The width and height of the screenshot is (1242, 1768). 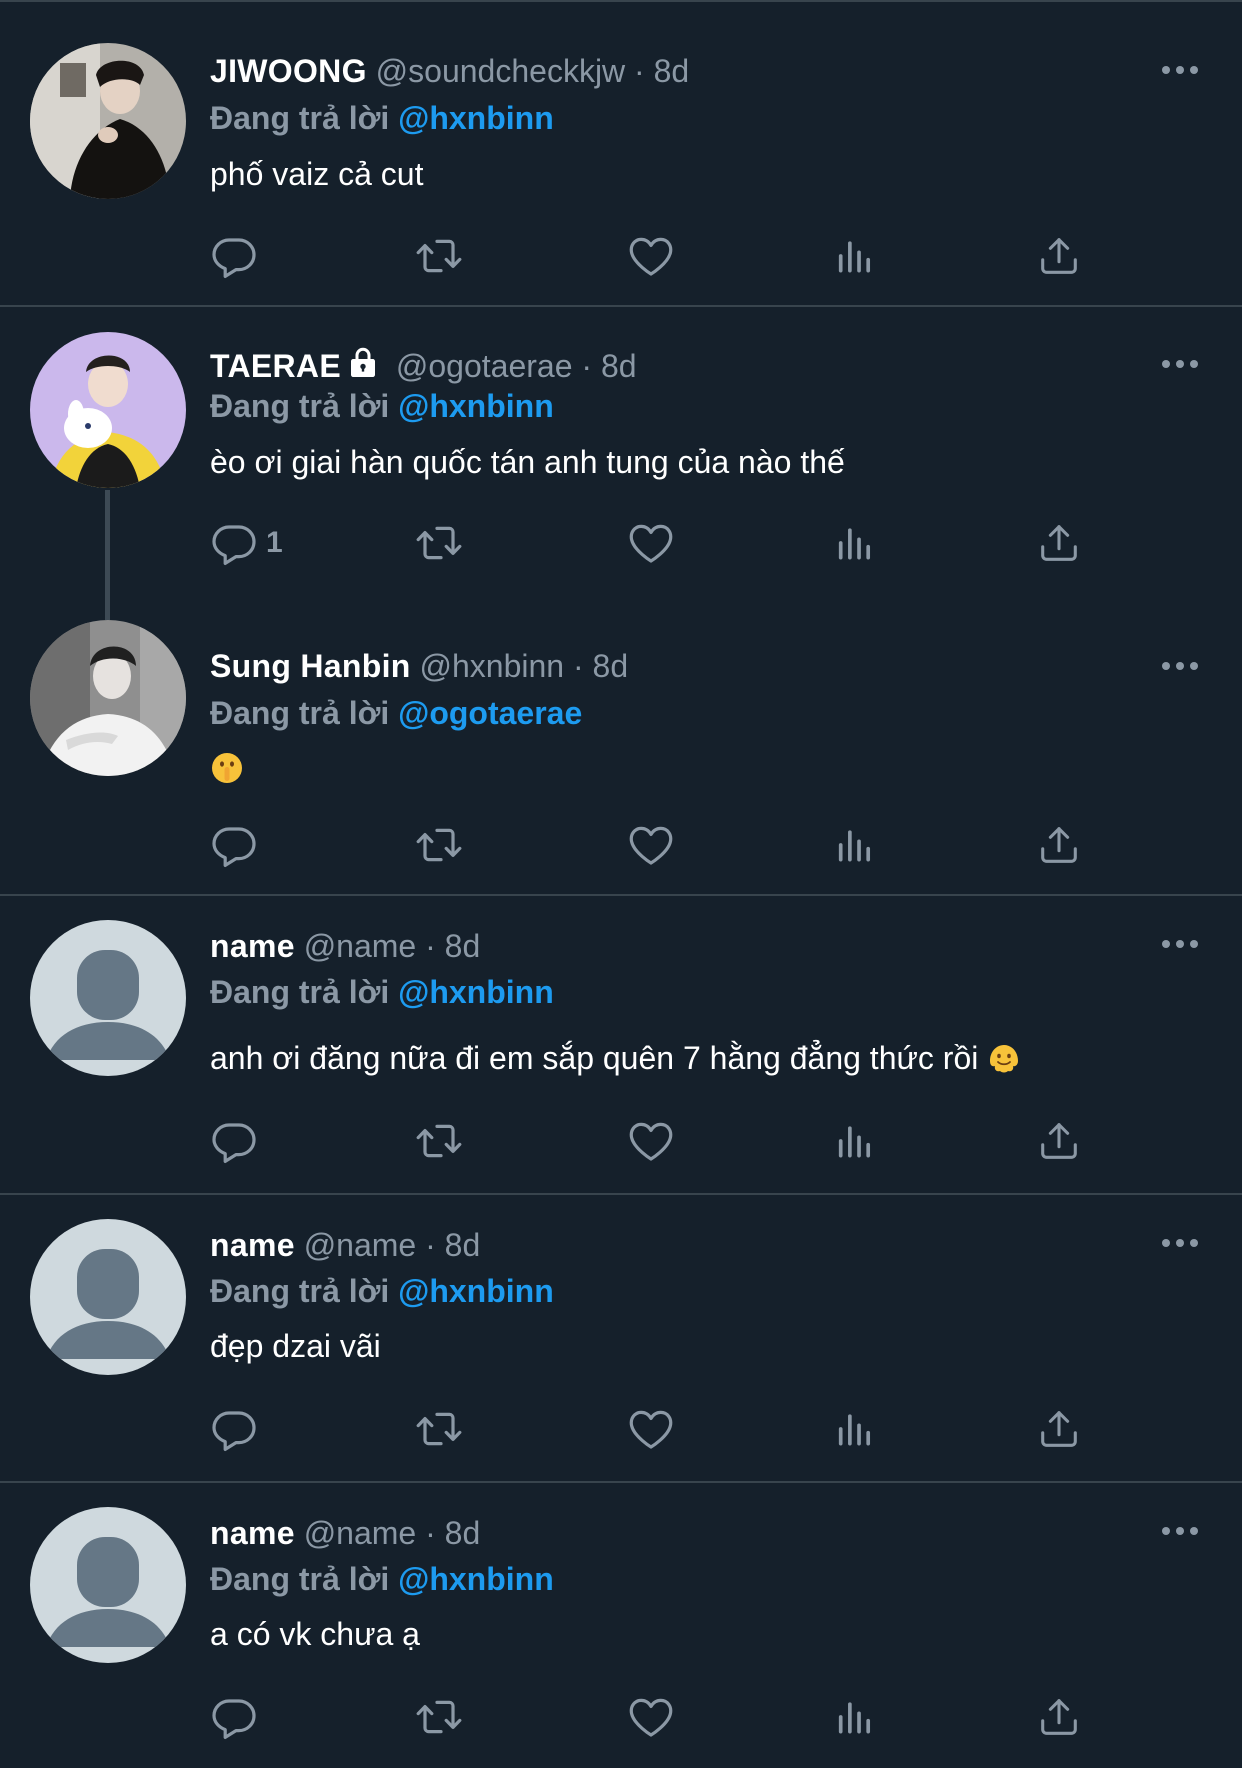 I want to click on reply-context: Đang trả lời @ogotaerae, so click(x=396, y=713).